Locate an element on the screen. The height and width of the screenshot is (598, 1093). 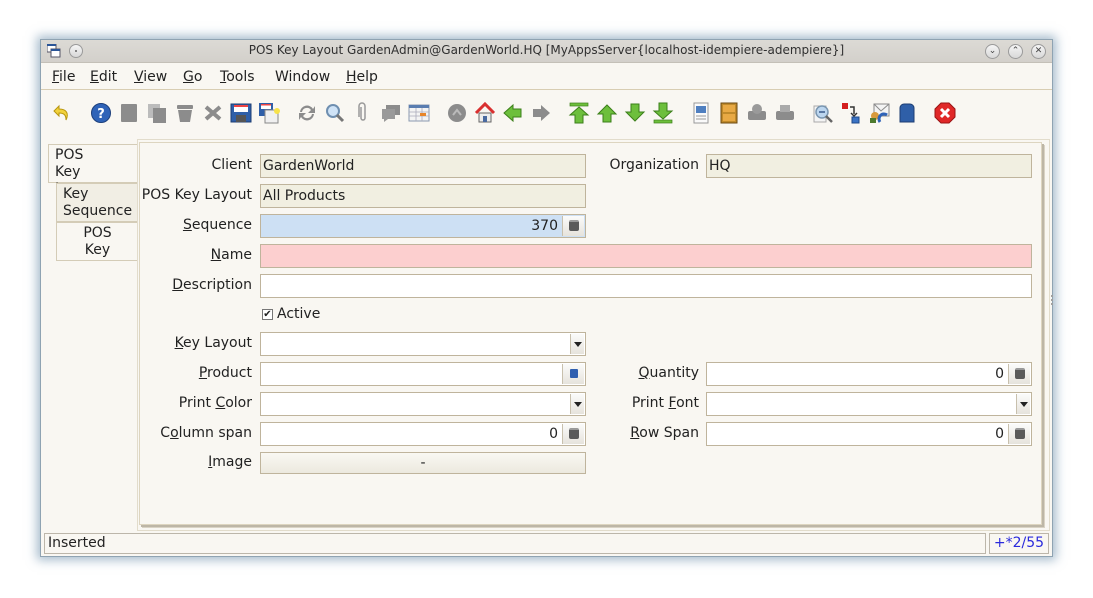
grid-toggle-icon is located at coordinates (419, 113).